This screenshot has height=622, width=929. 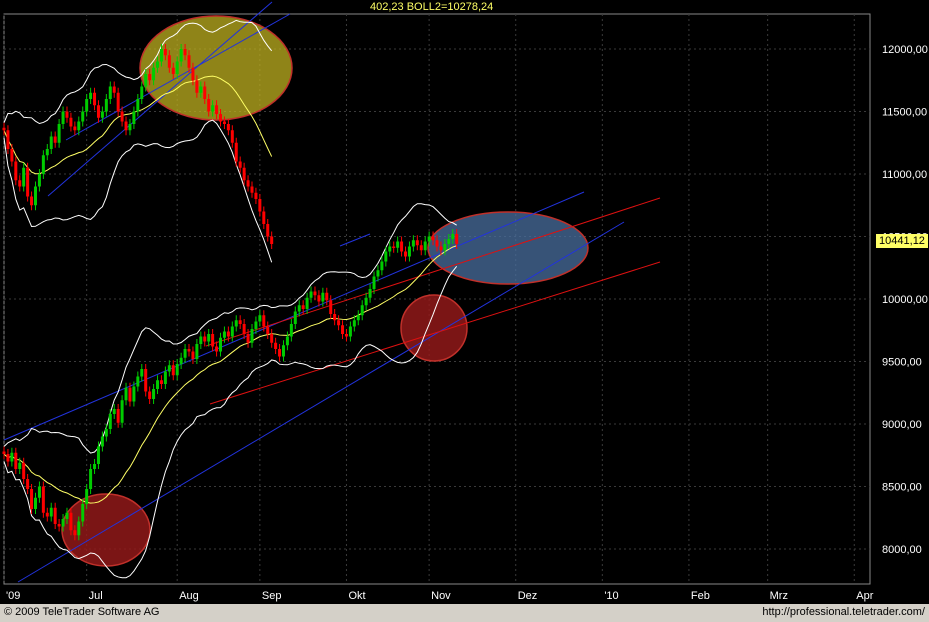 What do you see at coordinates (779, 596) in the screenshot?
I see `x-tick-label: Mrz` at bounding box center [779, 596].